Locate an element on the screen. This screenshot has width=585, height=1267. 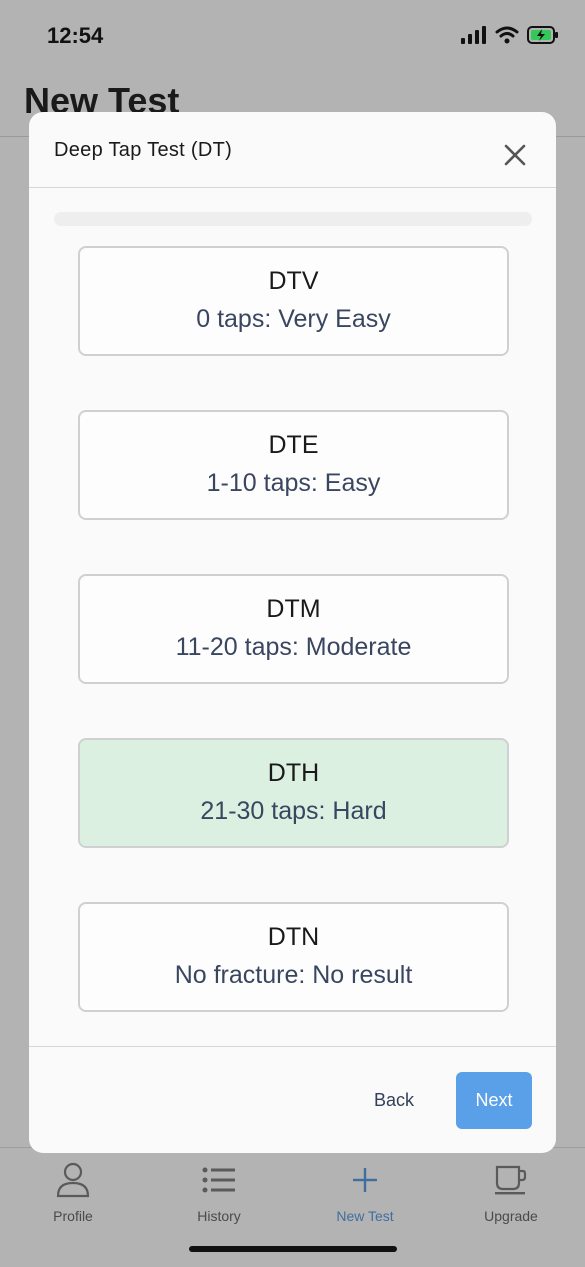
option-dtv: DTV 0 taps: Very Easy is located at coordinates (293, 301).